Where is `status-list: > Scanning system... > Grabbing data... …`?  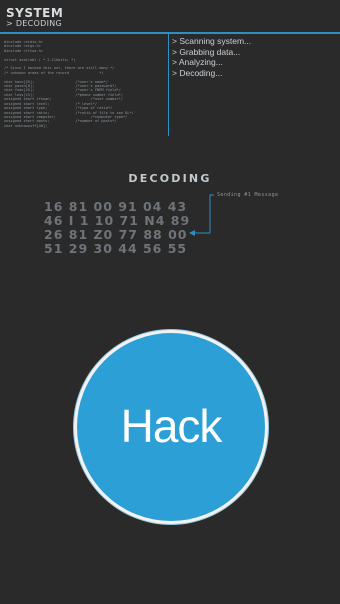 status-list: > Scanning system... > Grabbing data... … is located at coordinates (211, 57).